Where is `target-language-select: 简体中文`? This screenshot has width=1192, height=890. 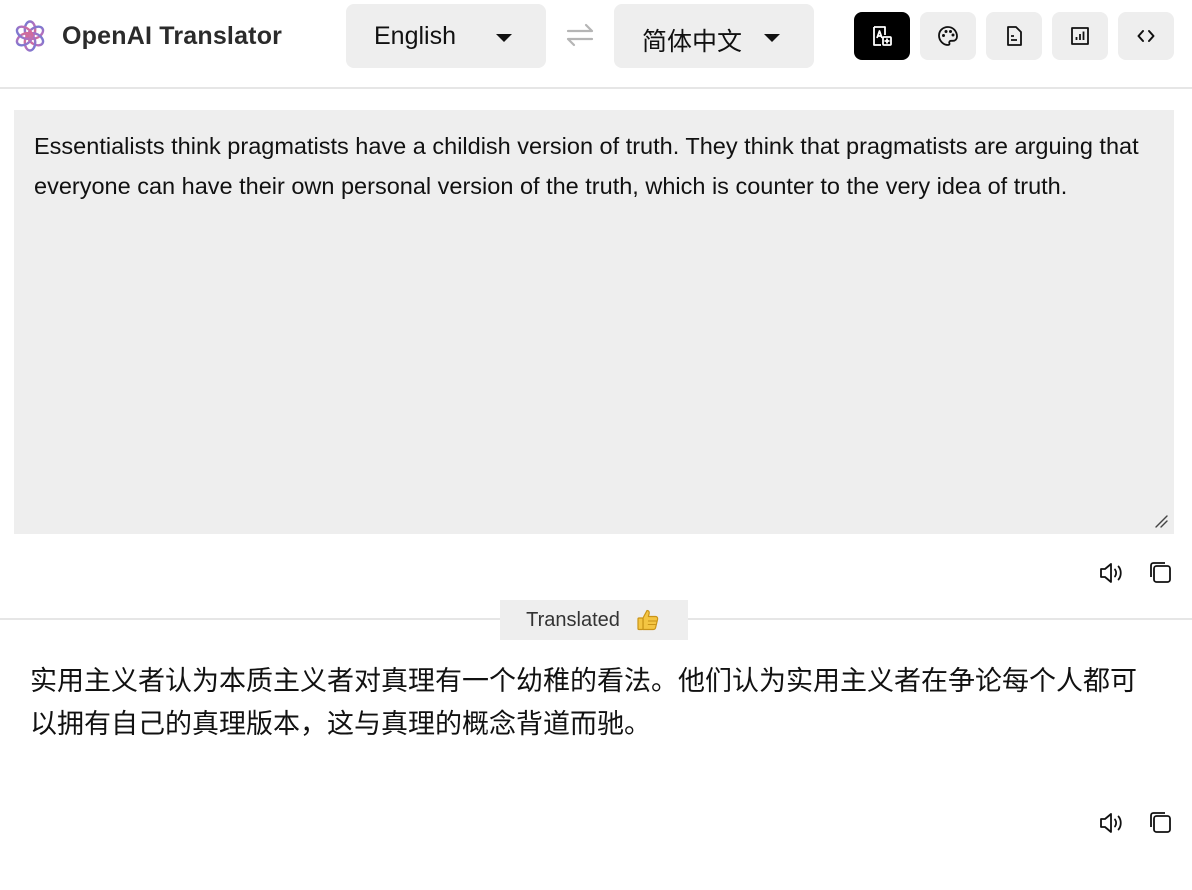 target-language-select: 简体中文 is located at coordinates (714, 36).